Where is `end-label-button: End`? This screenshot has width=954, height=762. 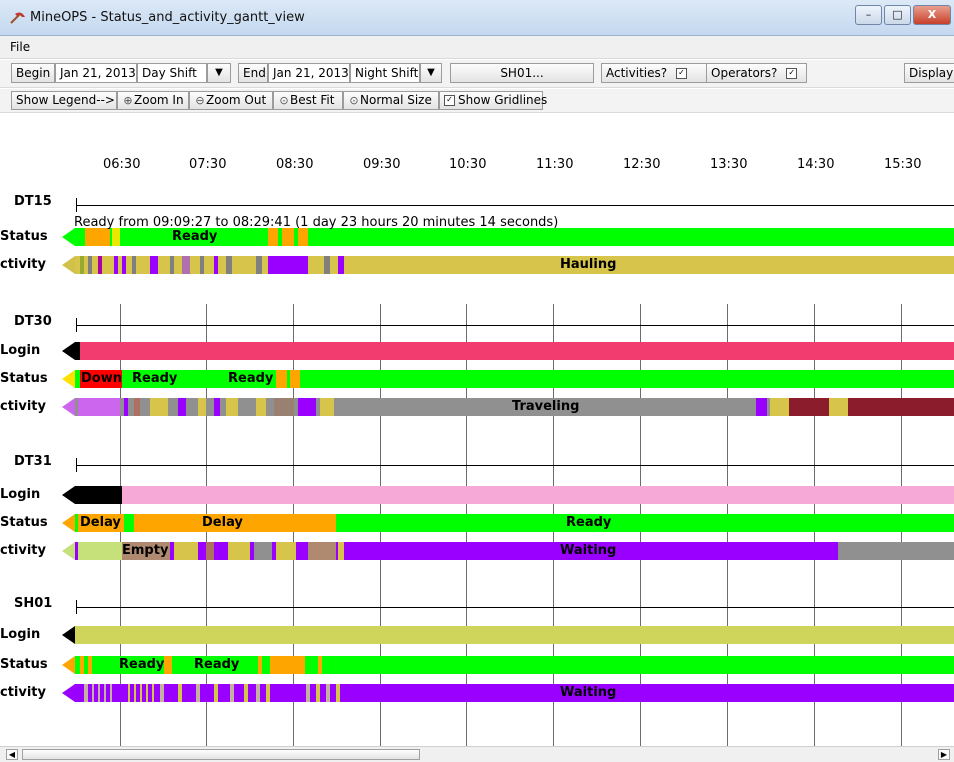
end-label-button: End is located at coordinates (253, 73).